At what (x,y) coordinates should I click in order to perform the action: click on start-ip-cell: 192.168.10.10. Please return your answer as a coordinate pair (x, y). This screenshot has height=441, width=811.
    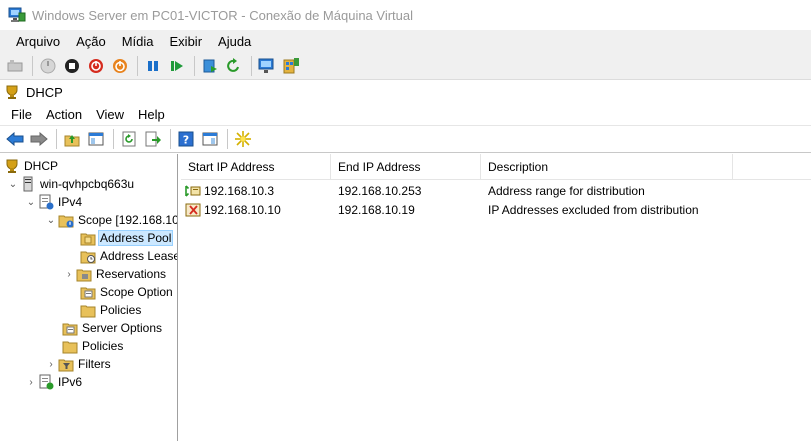
    Looking at the image, I should click on (233, 209).